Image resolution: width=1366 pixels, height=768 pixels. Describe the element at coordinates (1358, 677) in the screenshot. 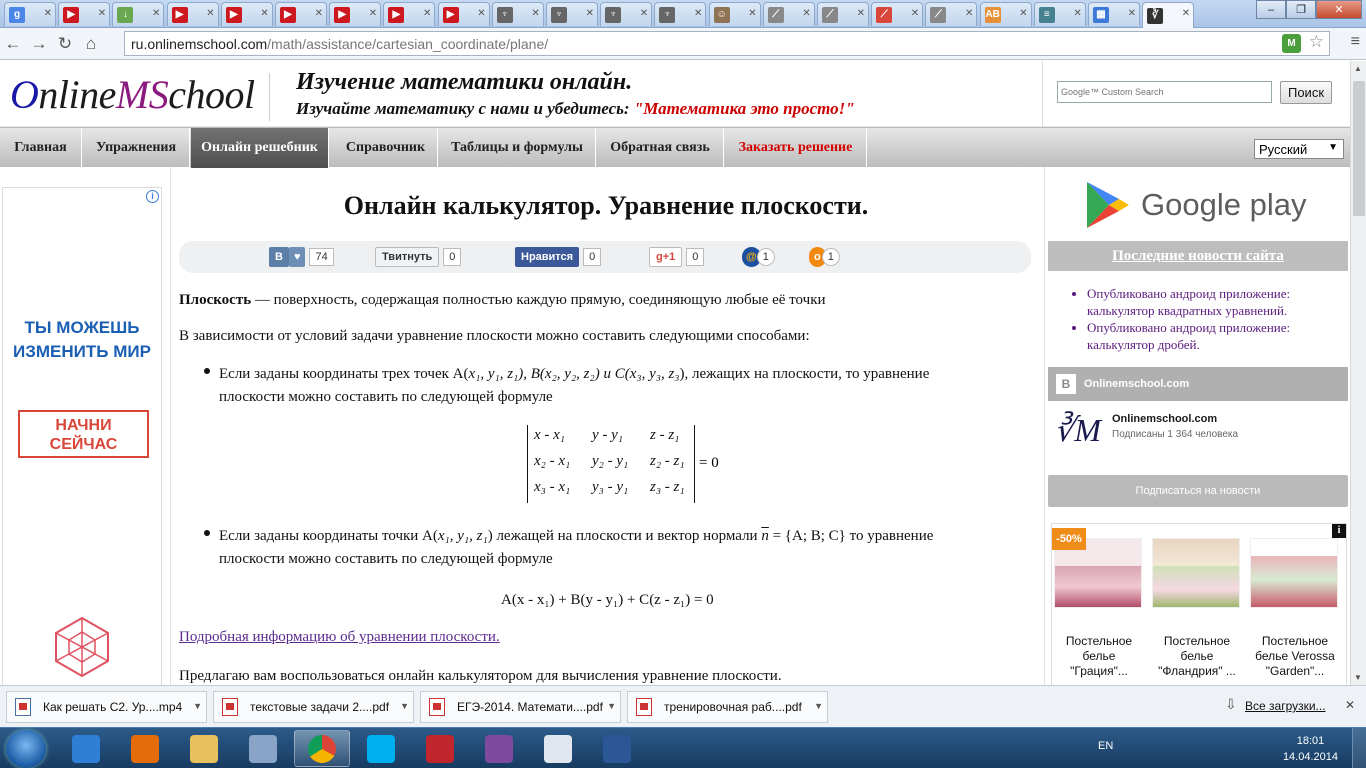

I see `scroll-down-icon: ▼` at that location.